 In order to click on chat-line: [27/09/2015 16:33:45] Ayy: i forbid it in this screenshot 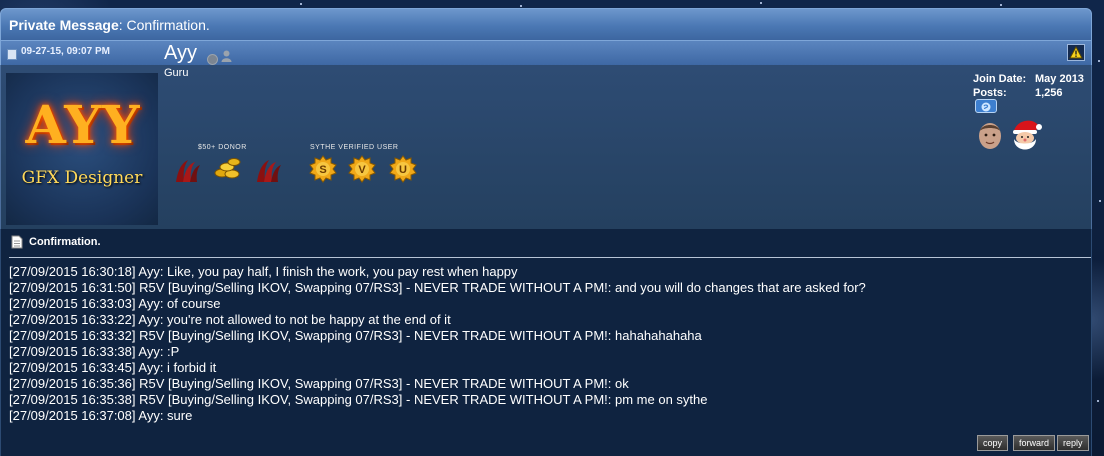, I will do `click(113, 367)`.